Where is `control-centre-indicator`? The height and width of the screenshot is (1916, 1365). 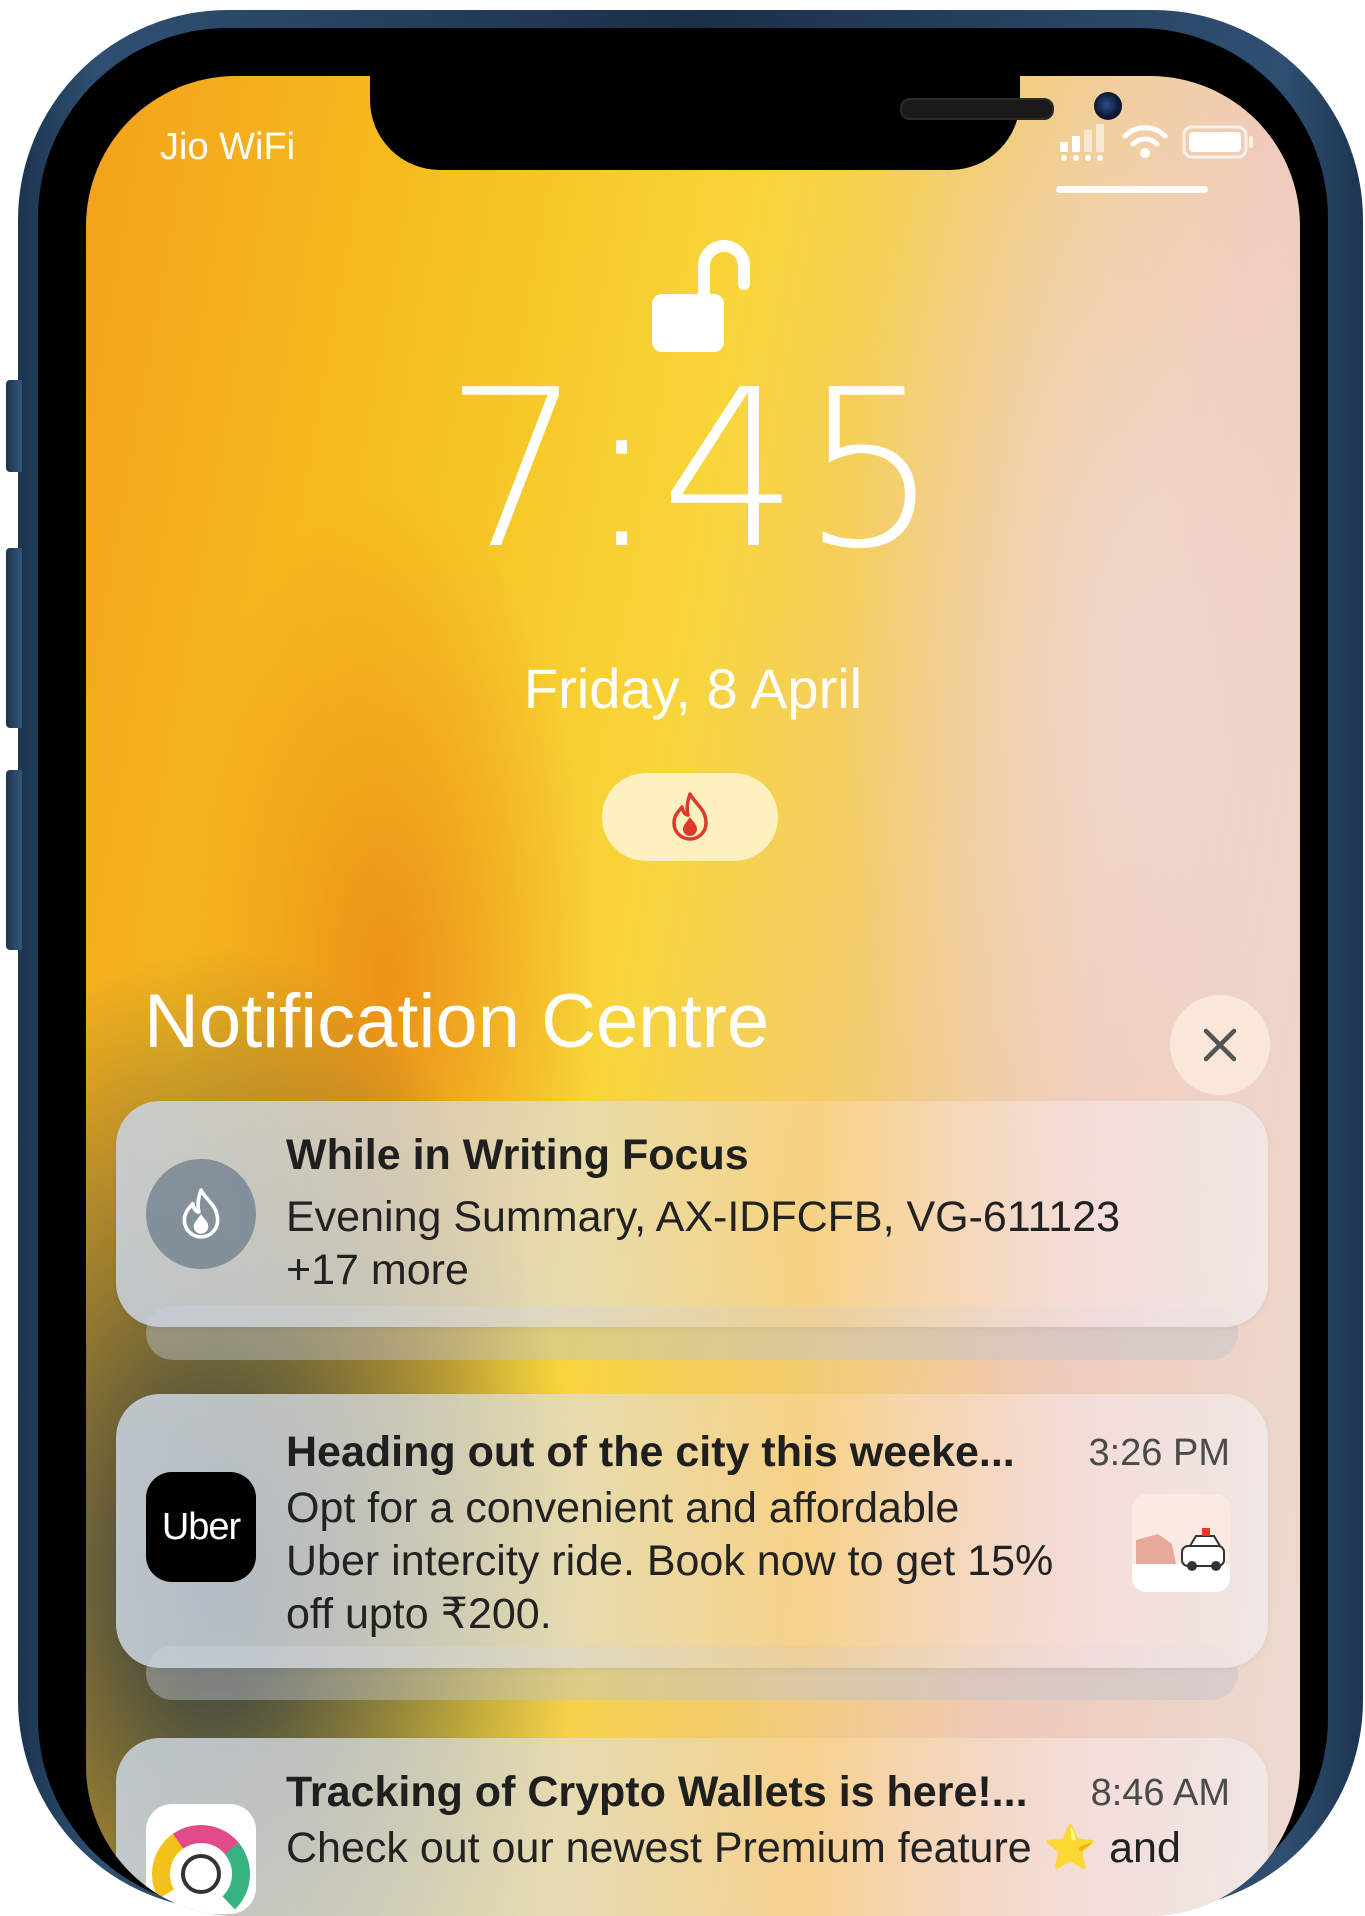 control-centre-indicator is located at coordinates (1132, 189).